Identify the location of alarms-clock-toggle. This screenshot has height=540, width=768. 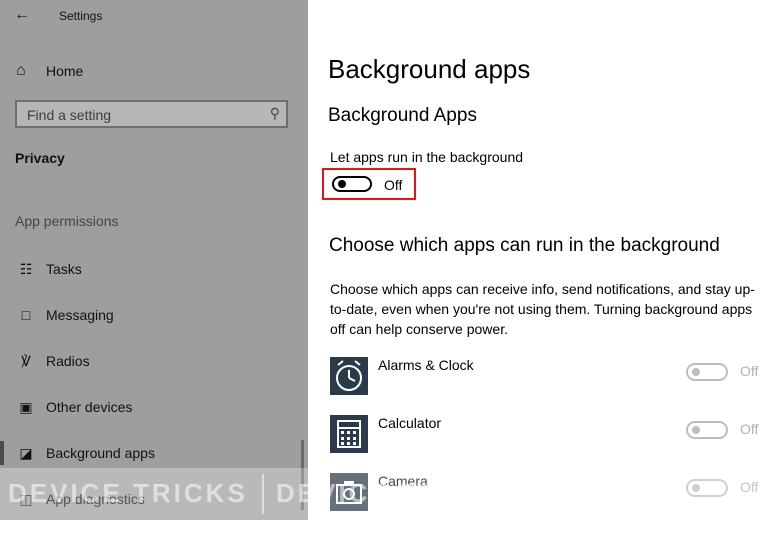
(707, 372).